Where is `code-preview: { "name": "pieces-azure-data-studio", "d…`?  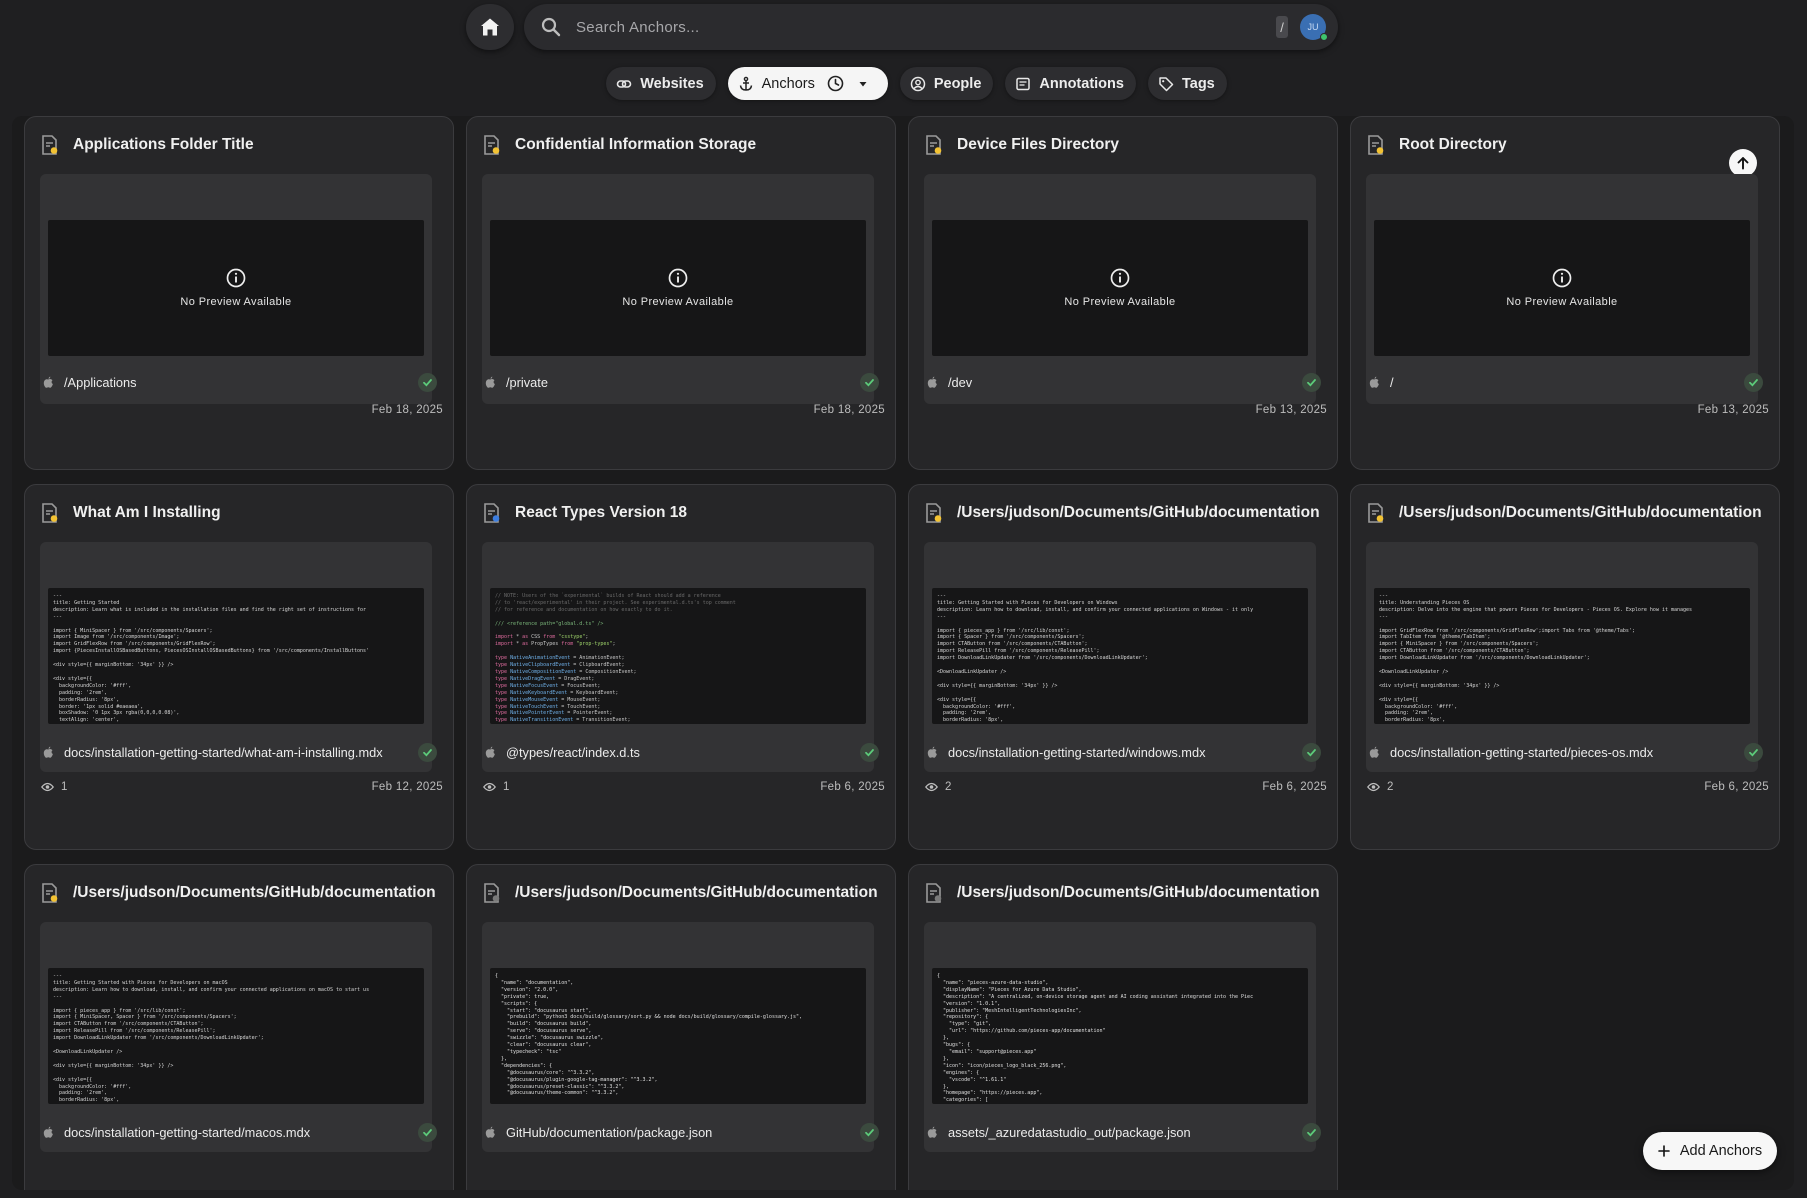 code-preview: { "name": "pieces-azure-data-studio", "d… is located at coordinates (1095, 1038).